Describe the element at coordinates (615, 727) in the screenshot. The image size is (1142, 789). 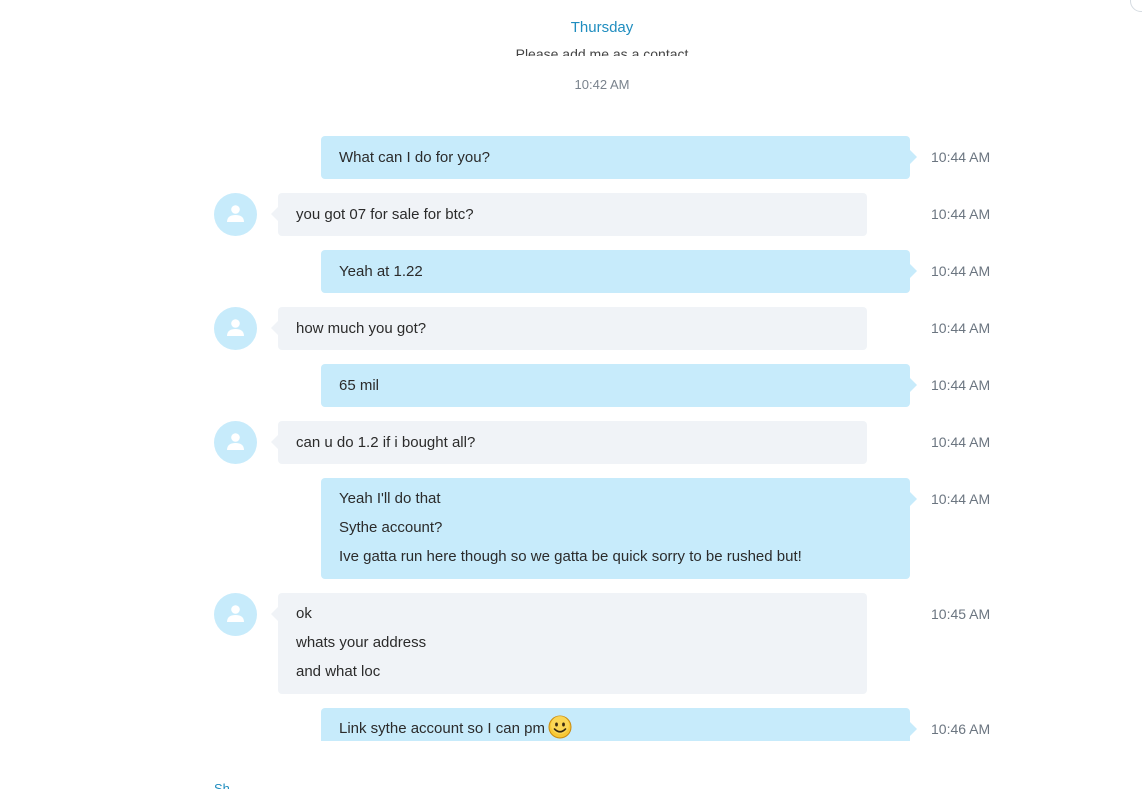
I see `message-line: Link sythe account so I can pm` at that location.